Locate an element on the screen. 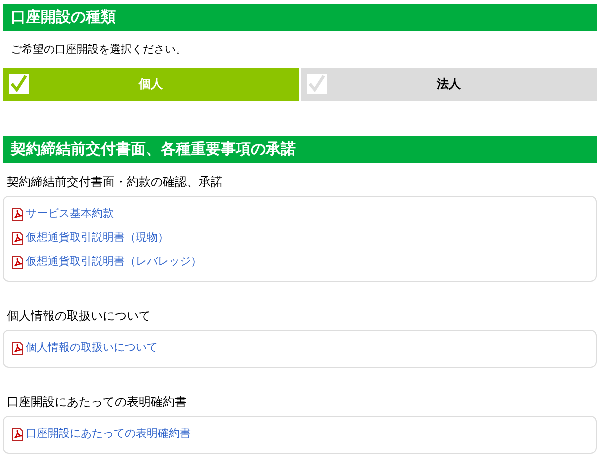 The height and width of the screenshot is (456, 600). section-heading: 契約締結前交付書面、各種重要事項の承諾 is located at coordinates (300, 149).